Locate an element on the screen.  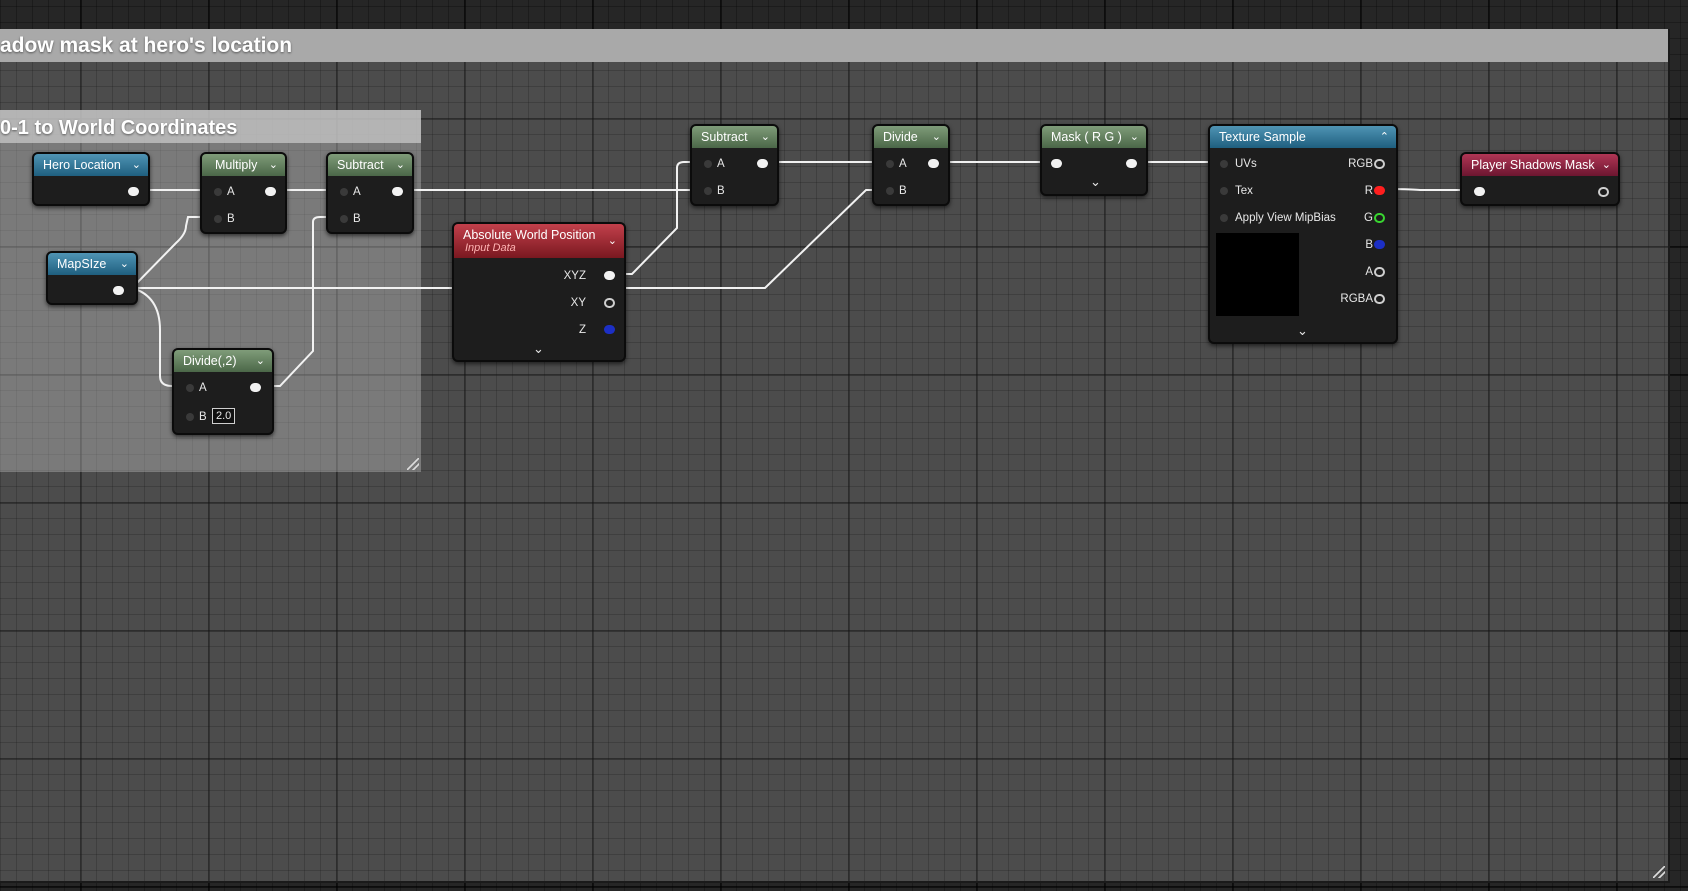
node-mapsize: MapSIze ⌄ is located at coordinates (92, 278).